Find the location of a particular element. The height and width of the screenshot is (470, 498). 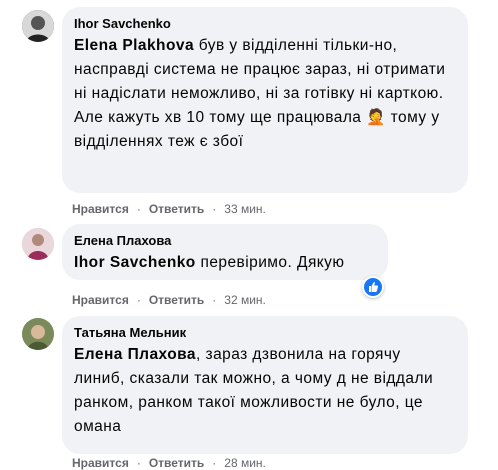

comment-actions: Нравится · Ответить · 28 мин. is located at coordinates (169, 463).